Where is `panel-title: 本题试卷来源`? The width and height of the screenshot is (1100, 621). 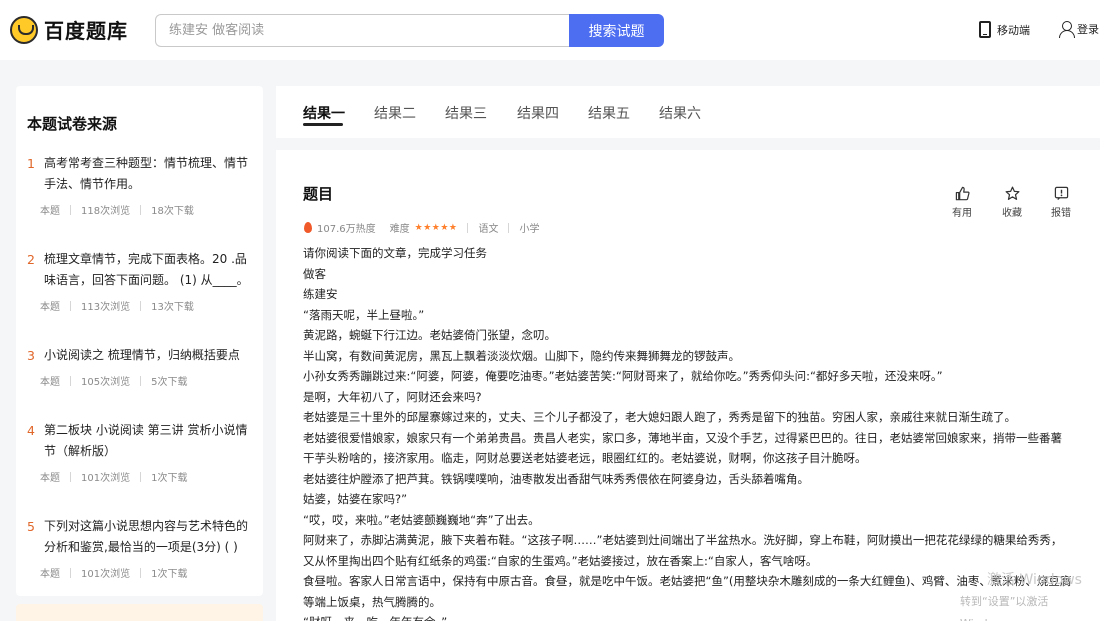 panel-title: 本题试卷来源 is located at coordinates (72, 124).